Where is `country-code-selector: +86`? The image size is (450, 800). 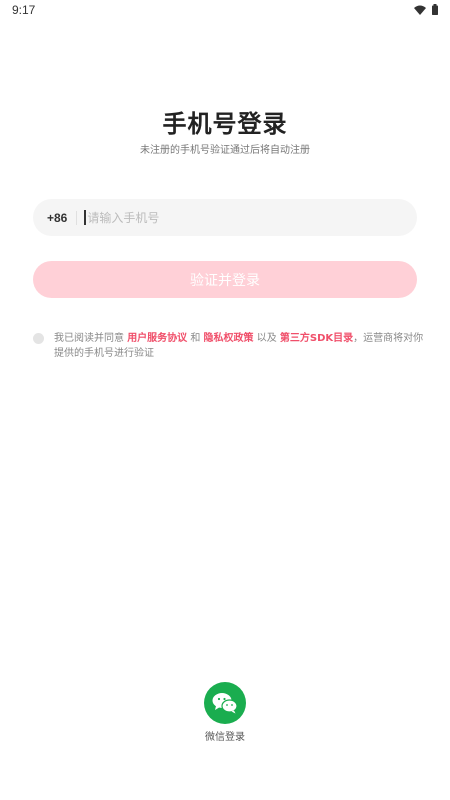 country-code-selector: +86 is located at coordinates (57, 218).